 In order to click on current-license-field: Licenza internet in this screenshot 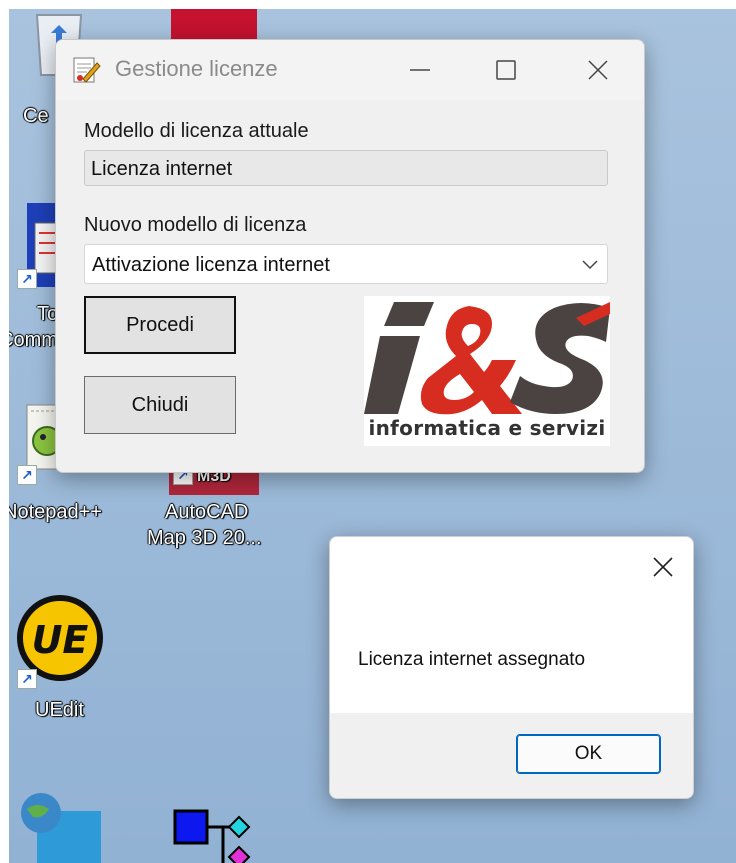, I will do `click(346, 168)`.